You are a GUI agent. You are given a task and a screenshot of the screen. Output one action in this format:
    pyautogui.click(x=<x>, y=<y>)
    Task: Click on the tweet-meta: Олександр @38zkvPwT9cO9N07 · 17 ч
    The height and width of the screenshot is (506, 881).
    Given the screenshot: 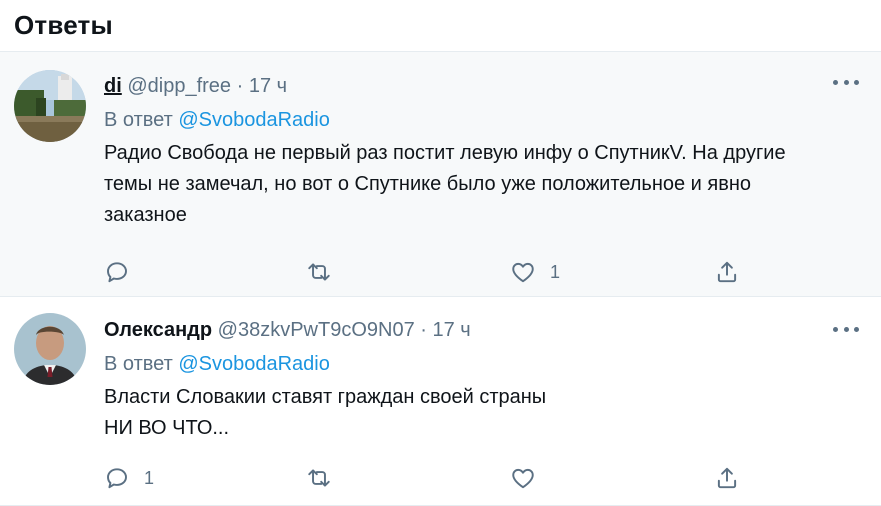 What is the action you would take?
    pyautogui.click(x=485, y=330)
    